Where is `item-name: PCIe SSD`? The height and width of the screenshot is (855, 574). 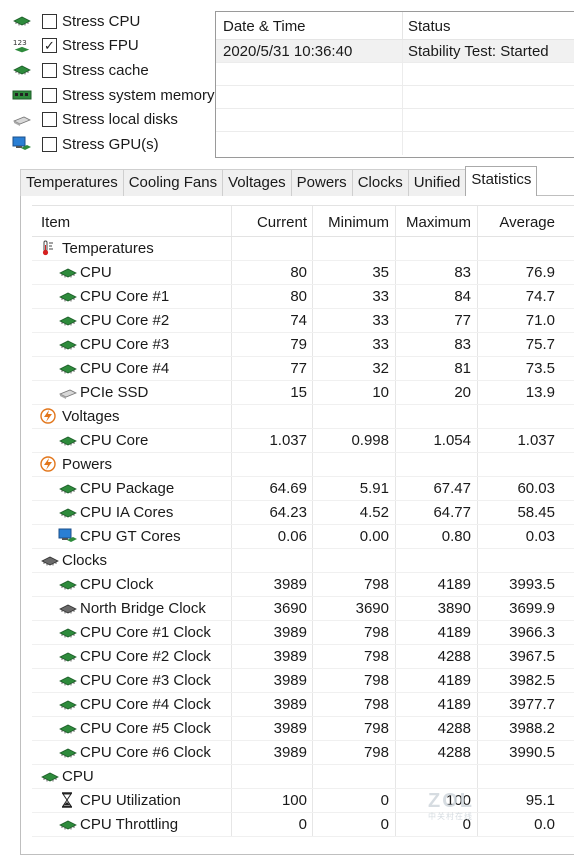
item-name: PCIe SSD is located at coordinates (114, 392).